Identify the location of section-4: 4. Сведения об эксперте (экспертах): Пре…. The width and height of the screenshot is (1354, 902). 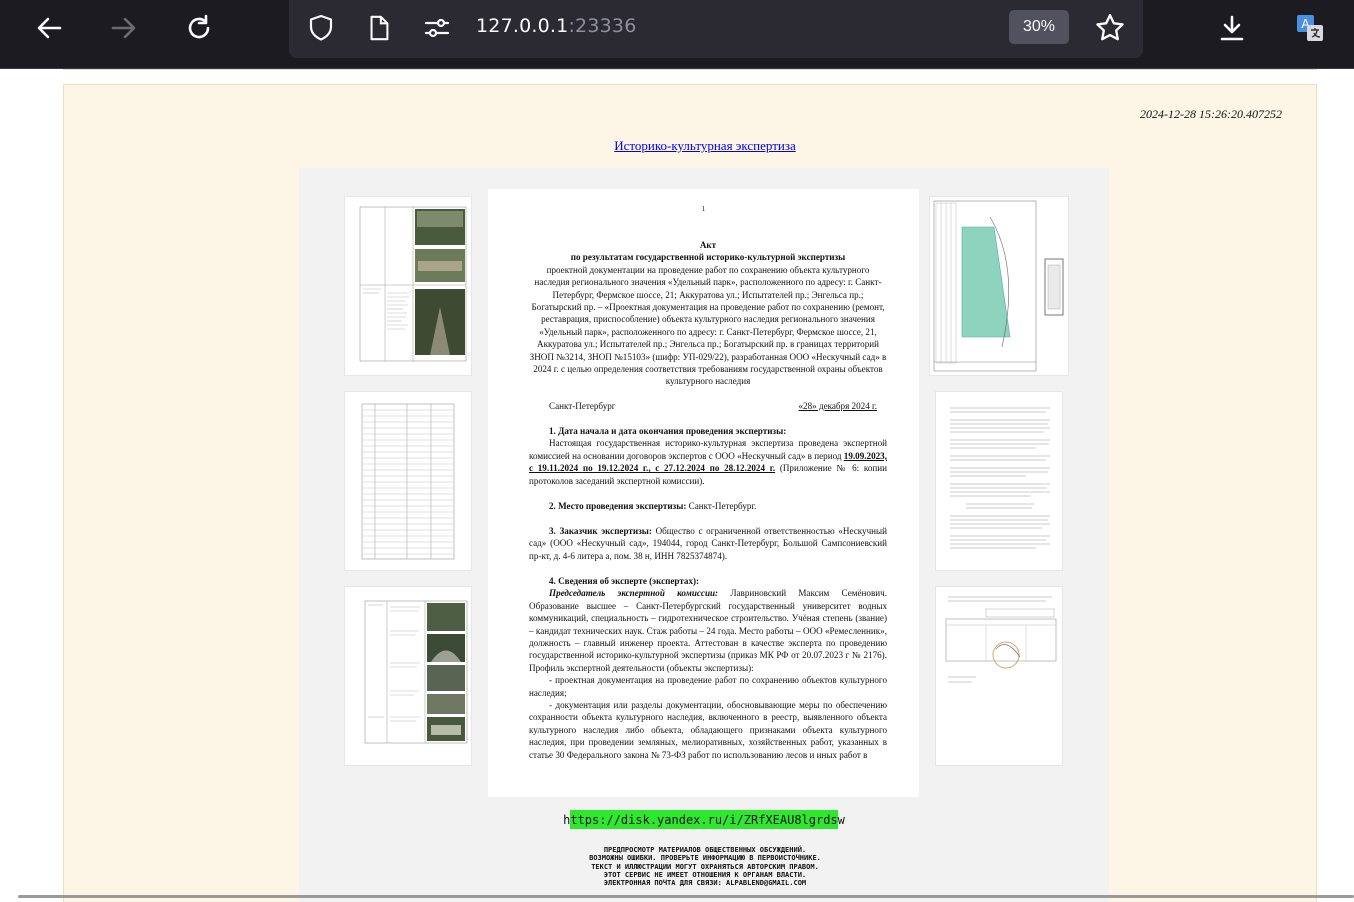
(708, 668).